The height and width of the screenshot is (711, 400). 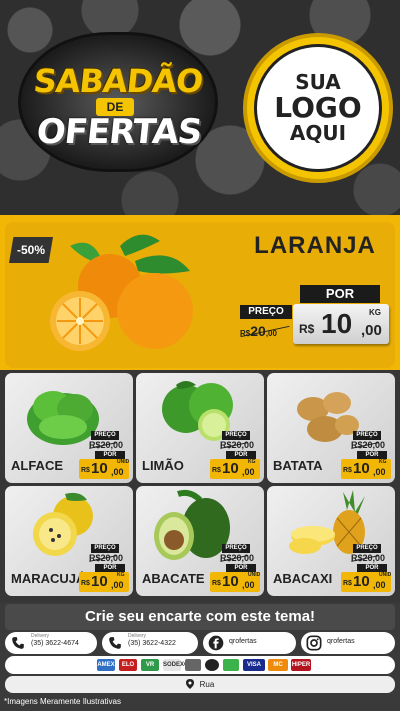 What do you see at coordinates (254, 665) in the screenshot?
I see `visa-card-icon: VISA` at bounding box center [254, 665].